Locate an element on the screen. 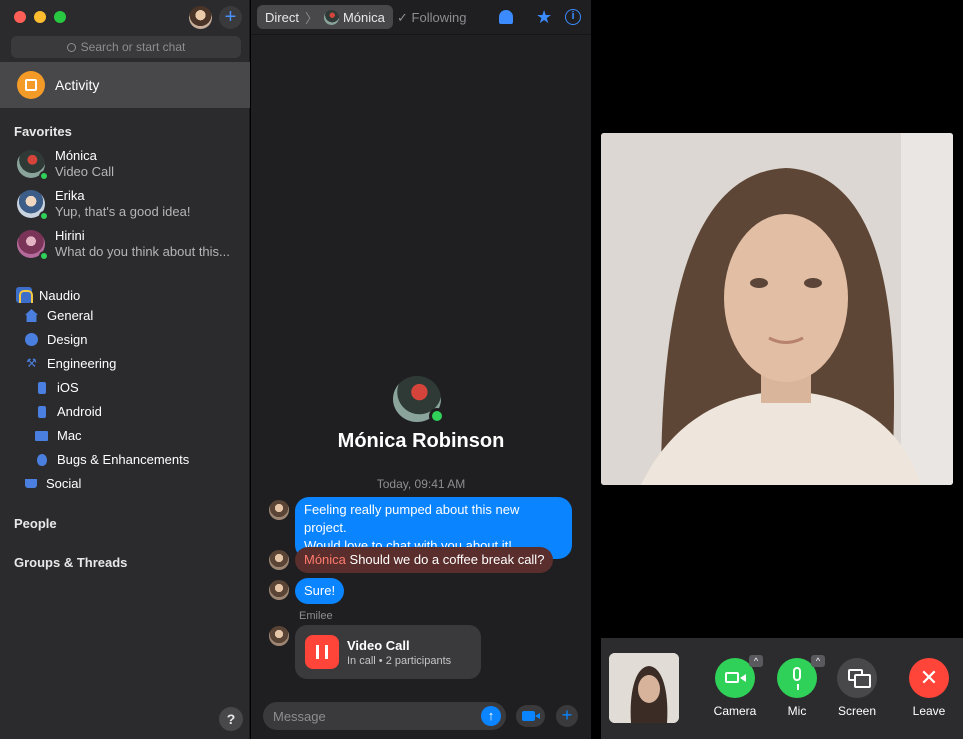 Image resolution: width=963 pixels, height=739 pixels. leave-button: ✕ is located at coordinates (929, 678).